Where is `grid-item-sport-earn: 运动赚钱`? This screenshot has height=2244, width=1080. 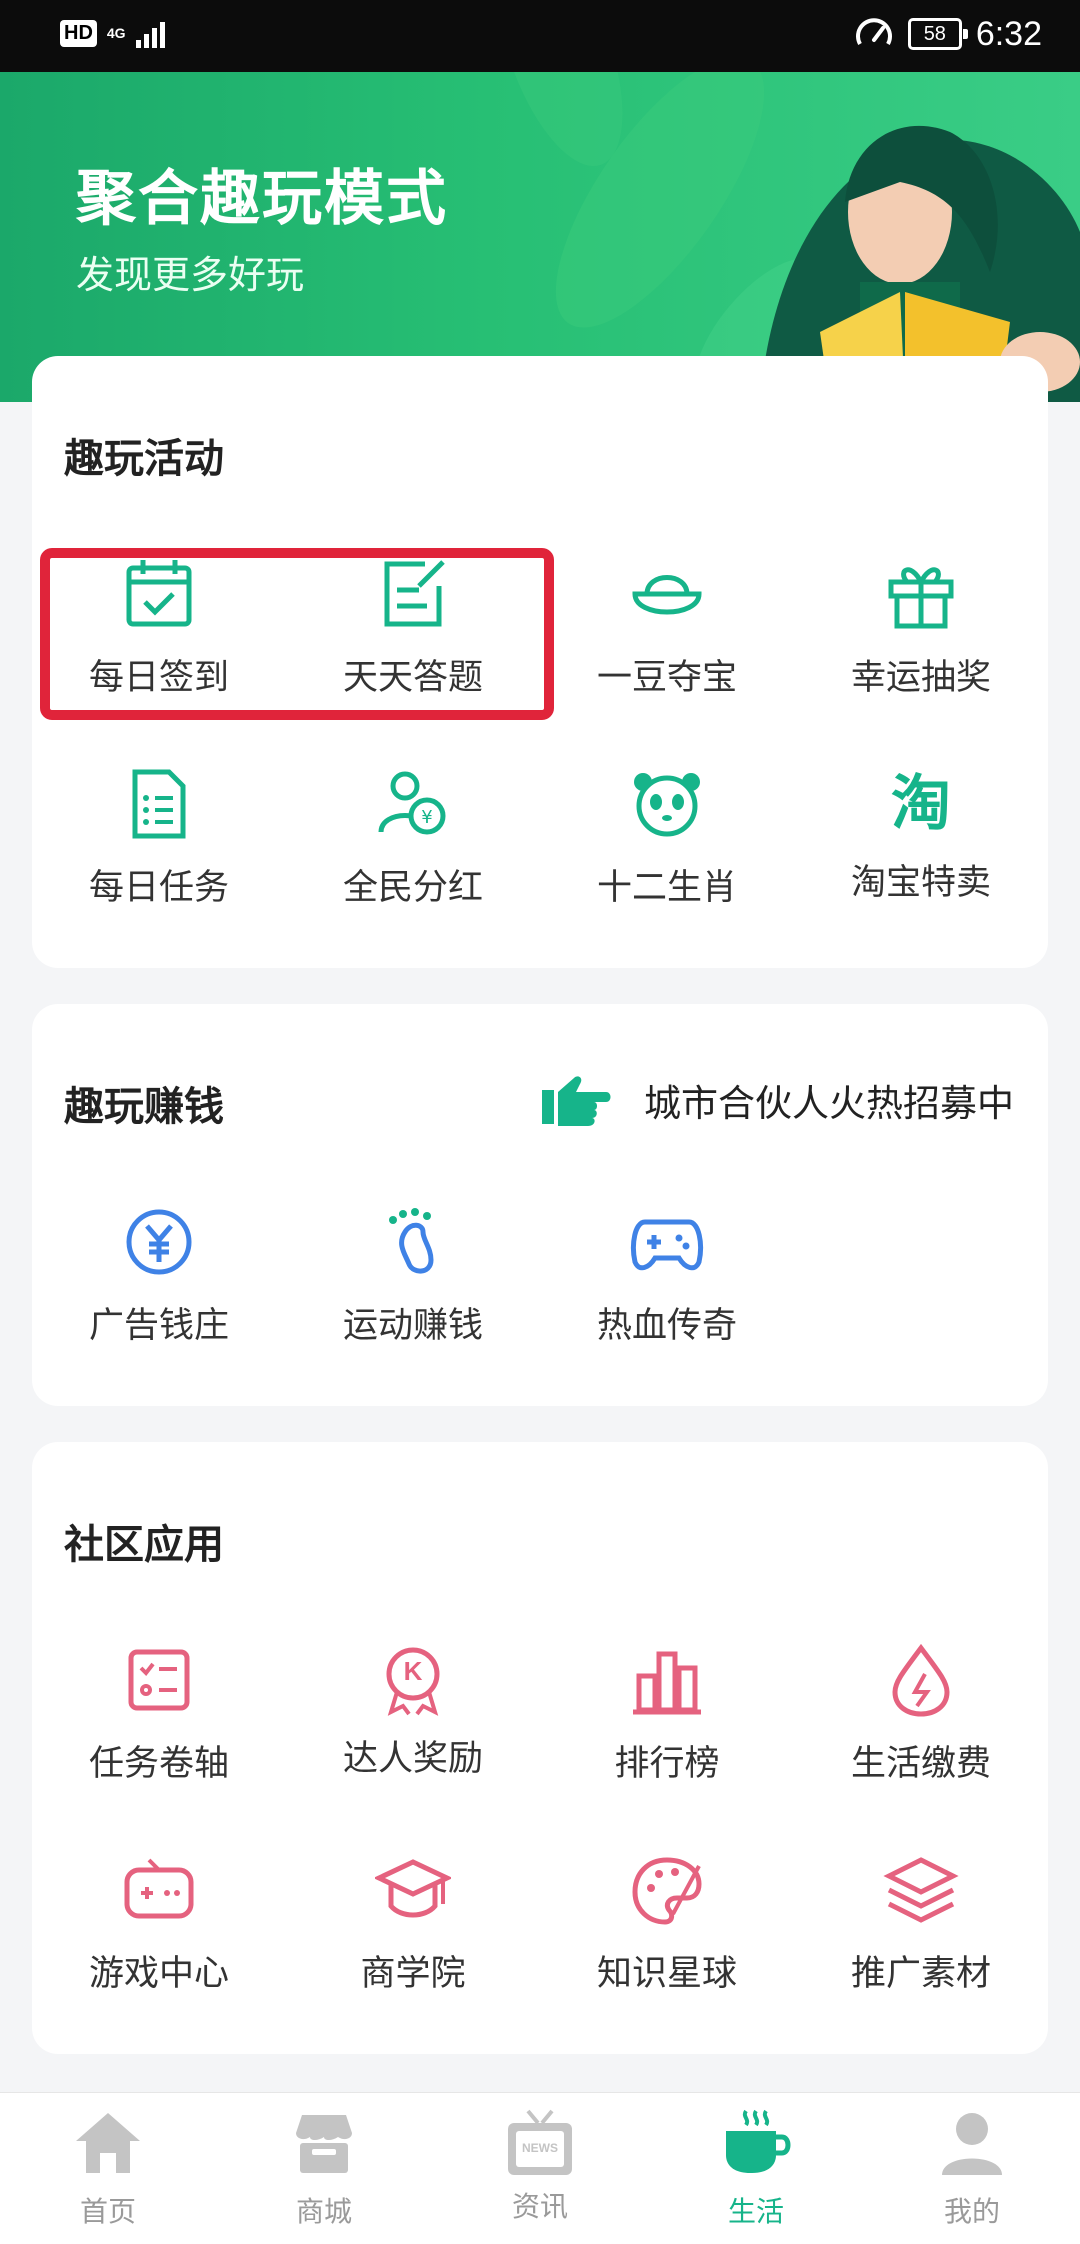 grid-item-sport-earn: 运动赚钱 is located at coordinates (413, 1276).